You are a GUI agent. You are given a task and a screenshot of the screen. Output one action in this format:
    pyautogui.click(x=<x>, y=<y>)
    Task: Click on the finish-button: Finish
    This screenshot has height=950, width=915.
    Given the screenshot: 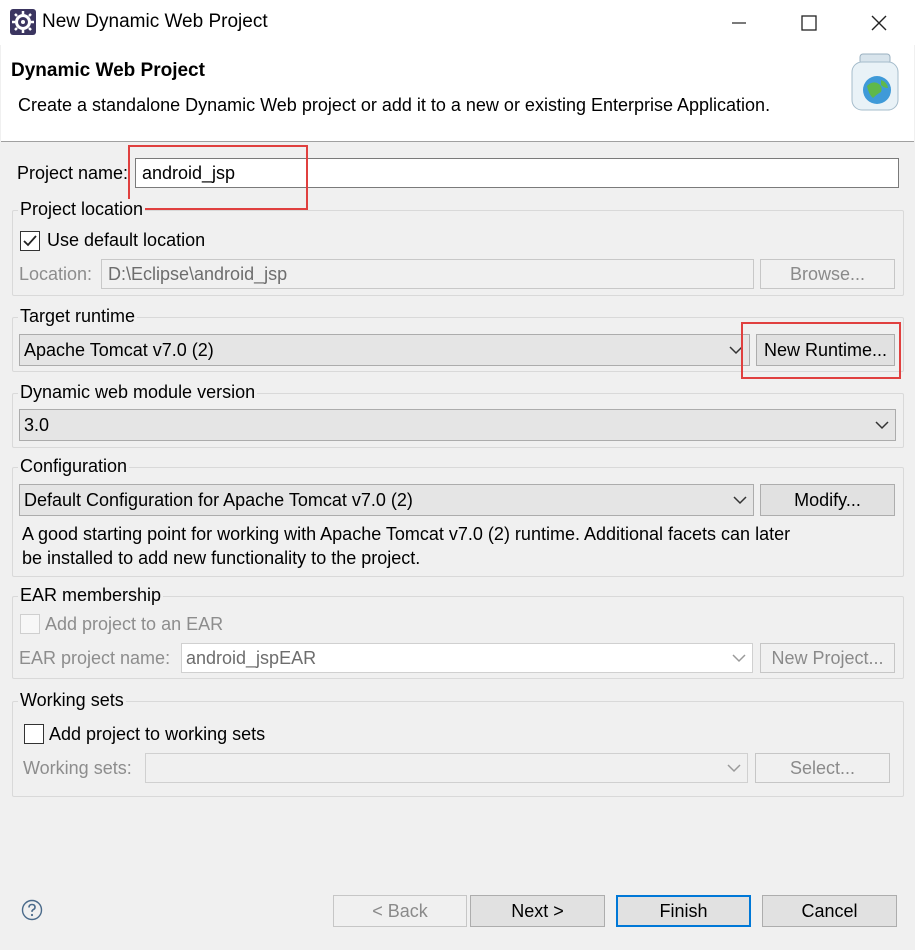 What is the action you would take?
    pyautogui.click(x=683, y=911)
    